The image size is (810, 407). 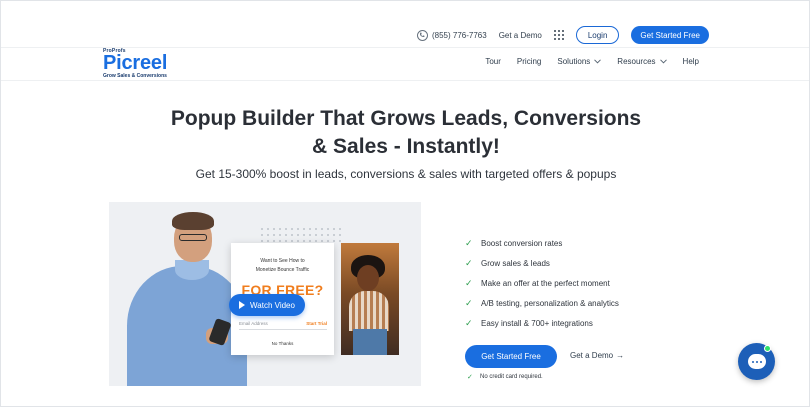 I want to click on login-button: Login, so click(x=597, y=35).